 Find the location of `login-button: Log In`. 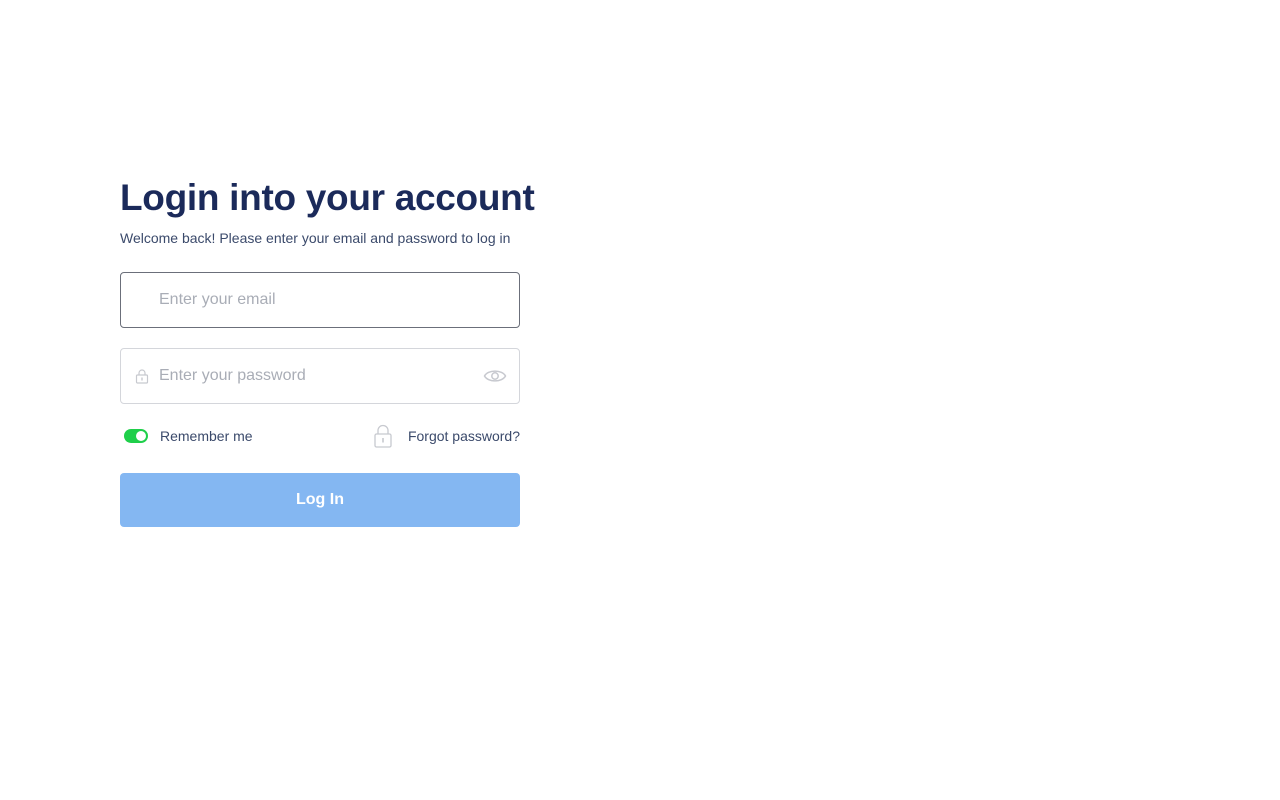

login-button: Log In is located at coordinates (320, 500).